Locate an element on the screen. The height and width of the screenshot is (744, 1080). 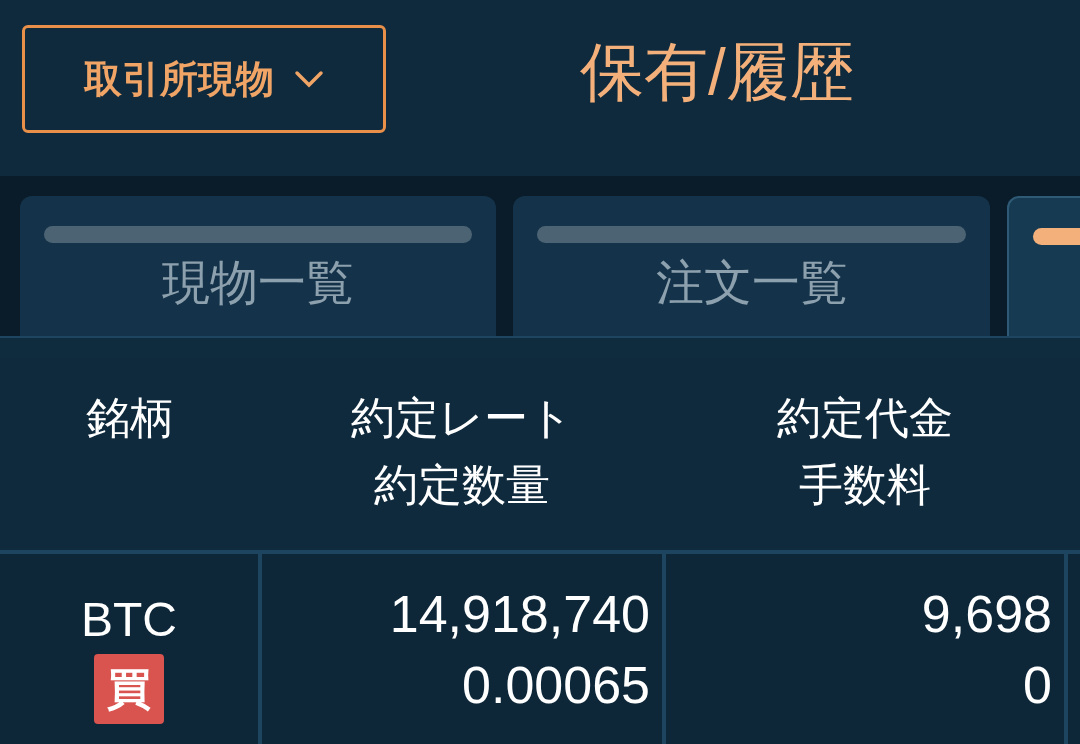
column-header: 銘柄 is located at coordinates (130, 418).